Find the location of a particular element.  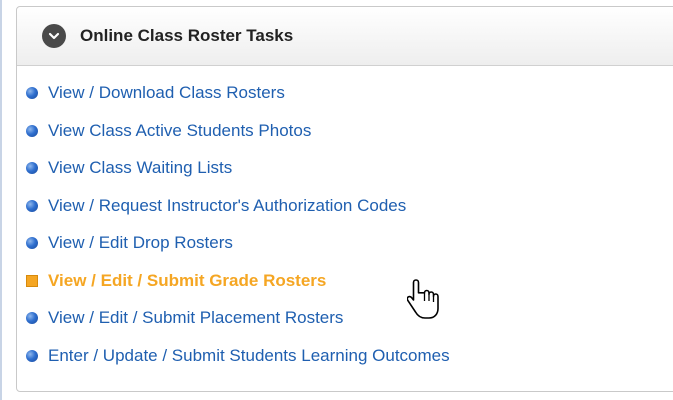

list-item: View / Edit / Submit Placement Rosters is located at coordinates (226, 327).